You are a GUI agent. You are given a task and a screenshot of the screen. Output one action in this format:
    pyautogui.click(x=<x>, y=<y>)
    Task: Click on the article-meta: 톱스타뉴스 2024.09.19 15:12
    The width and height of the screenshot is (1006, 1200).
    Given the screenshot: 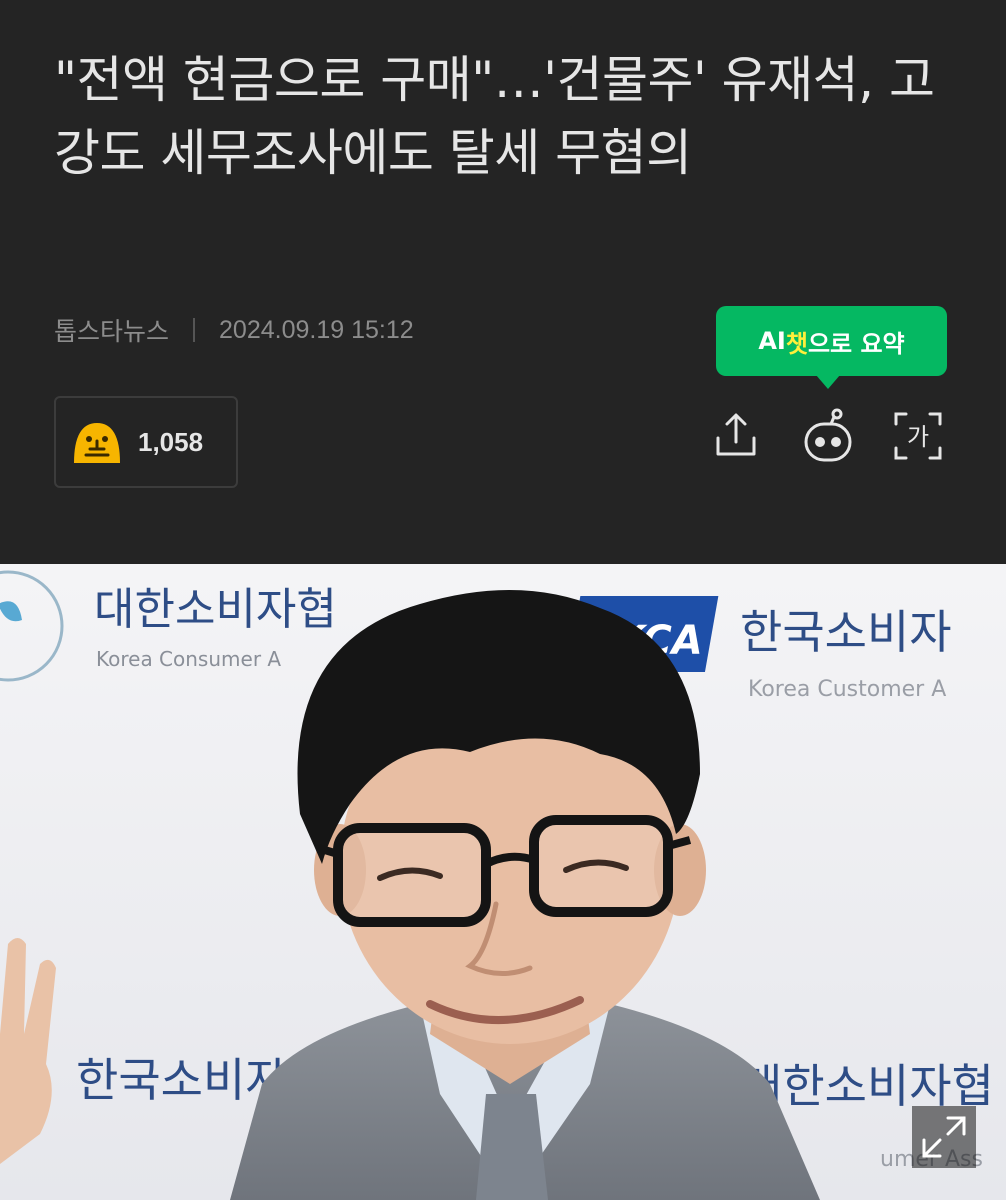 What is the action you would take?
    pyautogui.click(x=234, y=330)
    